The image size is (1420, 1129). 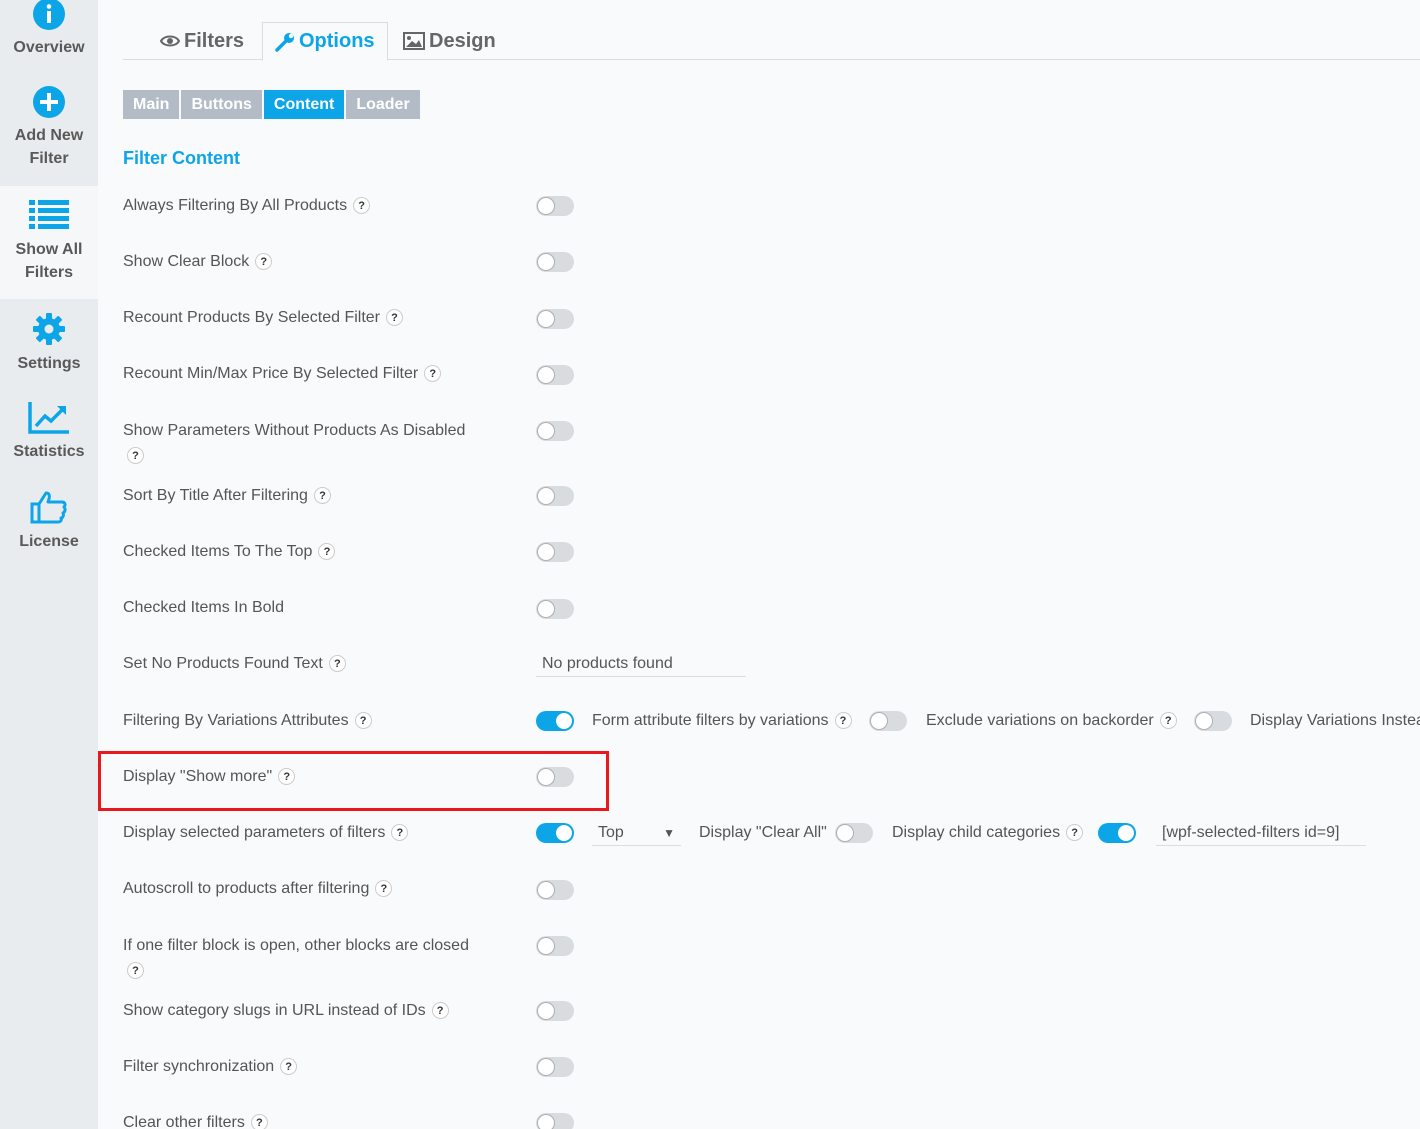 What do you see at coordinates (763, 832) in the screenshot?
I see `display-clear-all-label: Display "Clear All"` at bounding box center [763, 832].